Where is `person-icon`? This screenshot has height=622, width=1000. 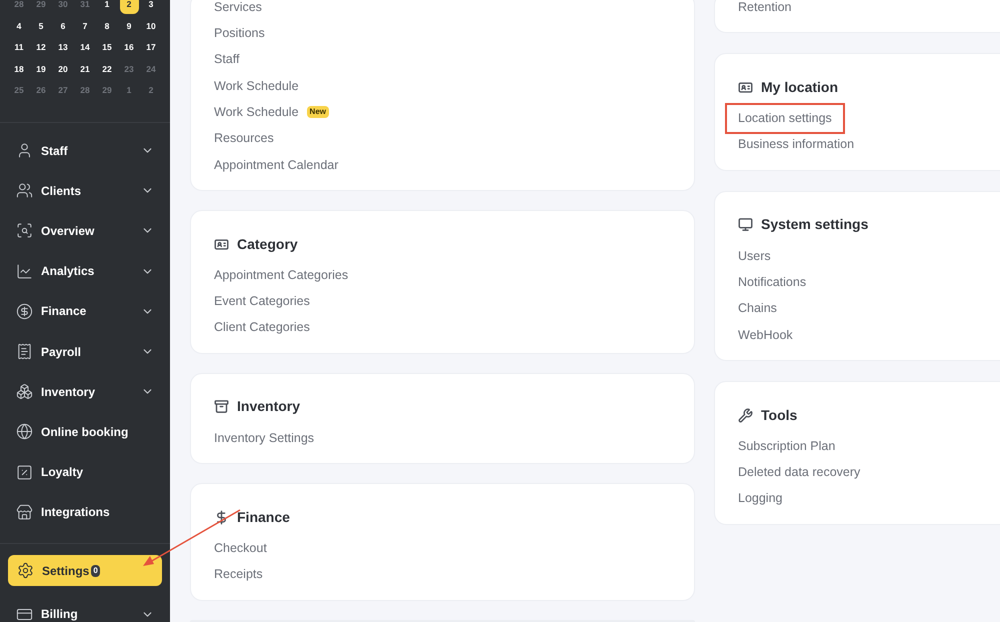 person-icon is located at coordinates (24, 151).